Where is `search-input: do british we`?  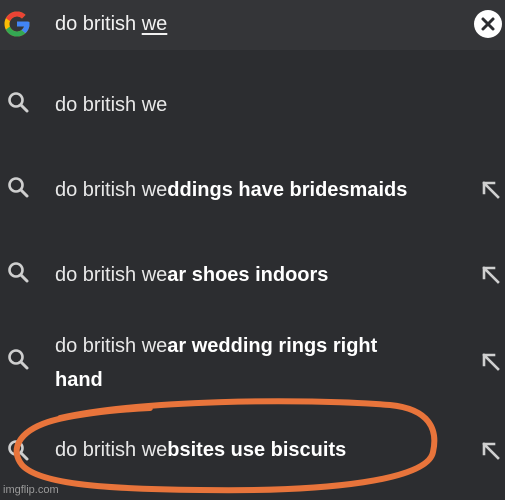 search-input: do british we is located at coordinates (111, 24).